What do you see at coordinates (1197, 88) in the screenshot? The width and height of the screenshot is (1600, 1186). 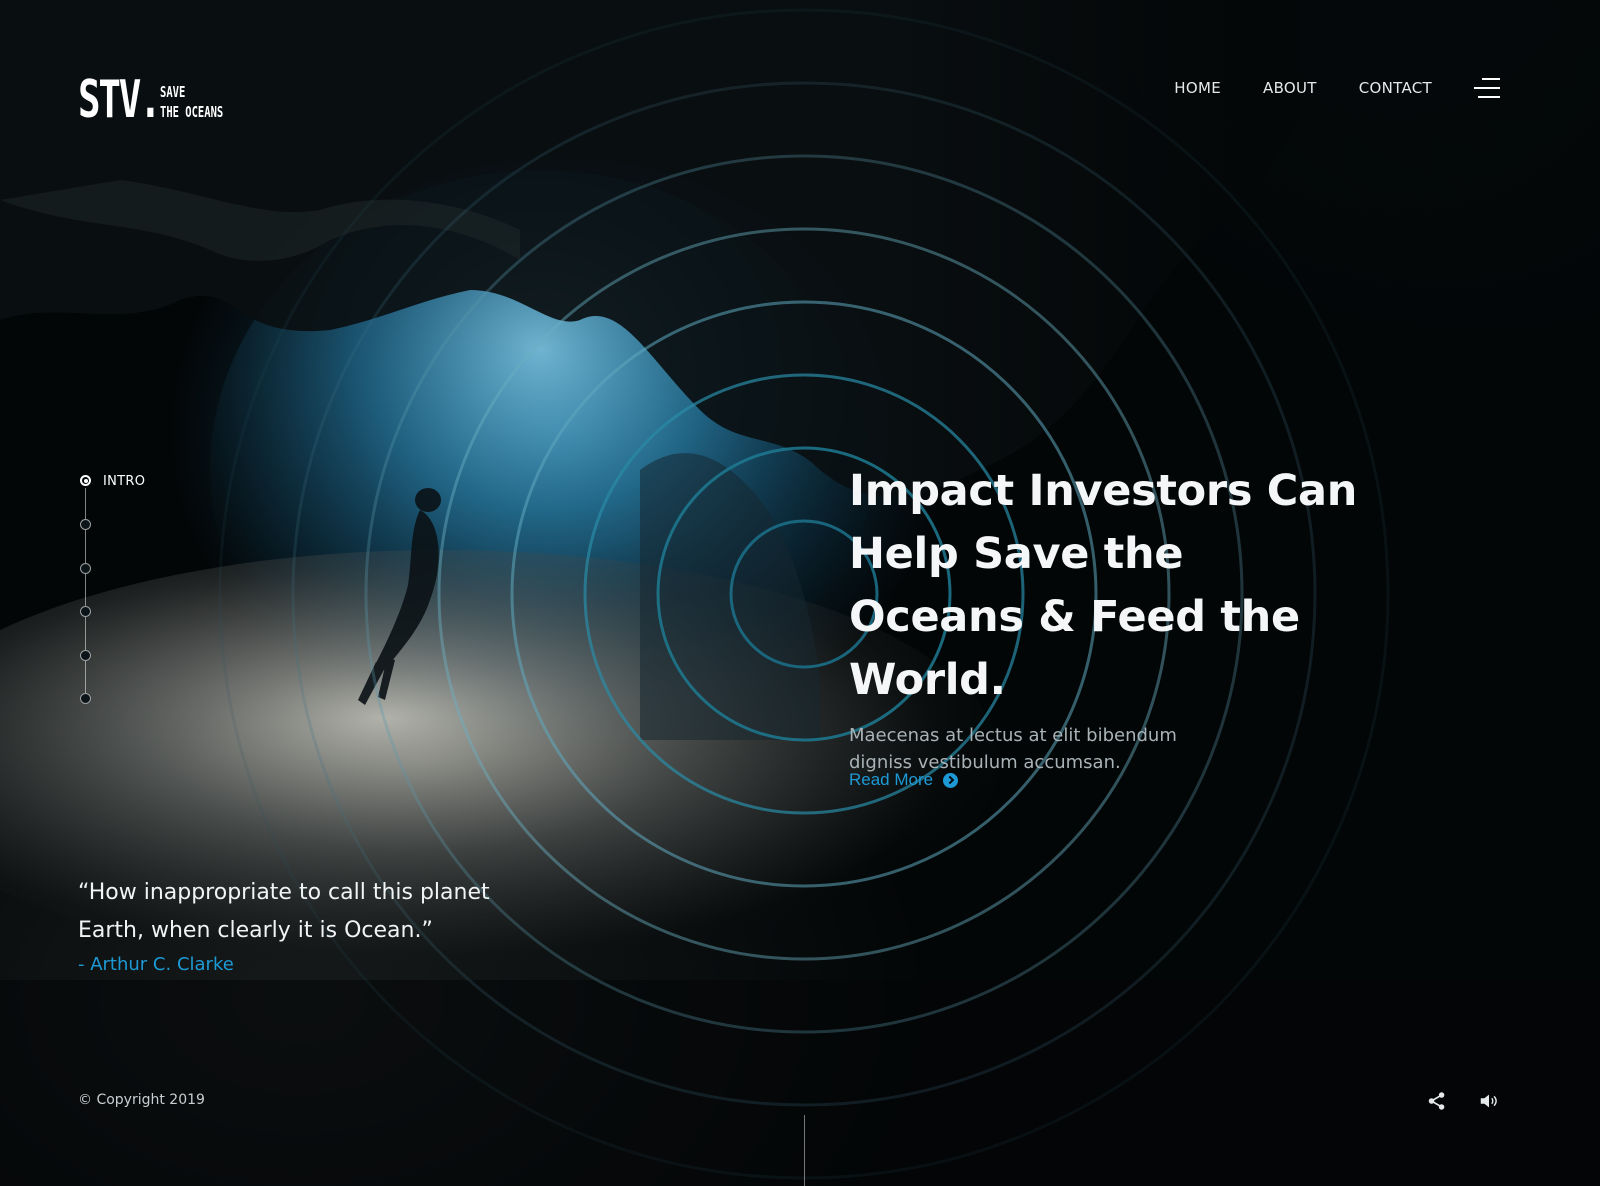 I see `nav-home: HOME` at bounding box center [1197, 88].